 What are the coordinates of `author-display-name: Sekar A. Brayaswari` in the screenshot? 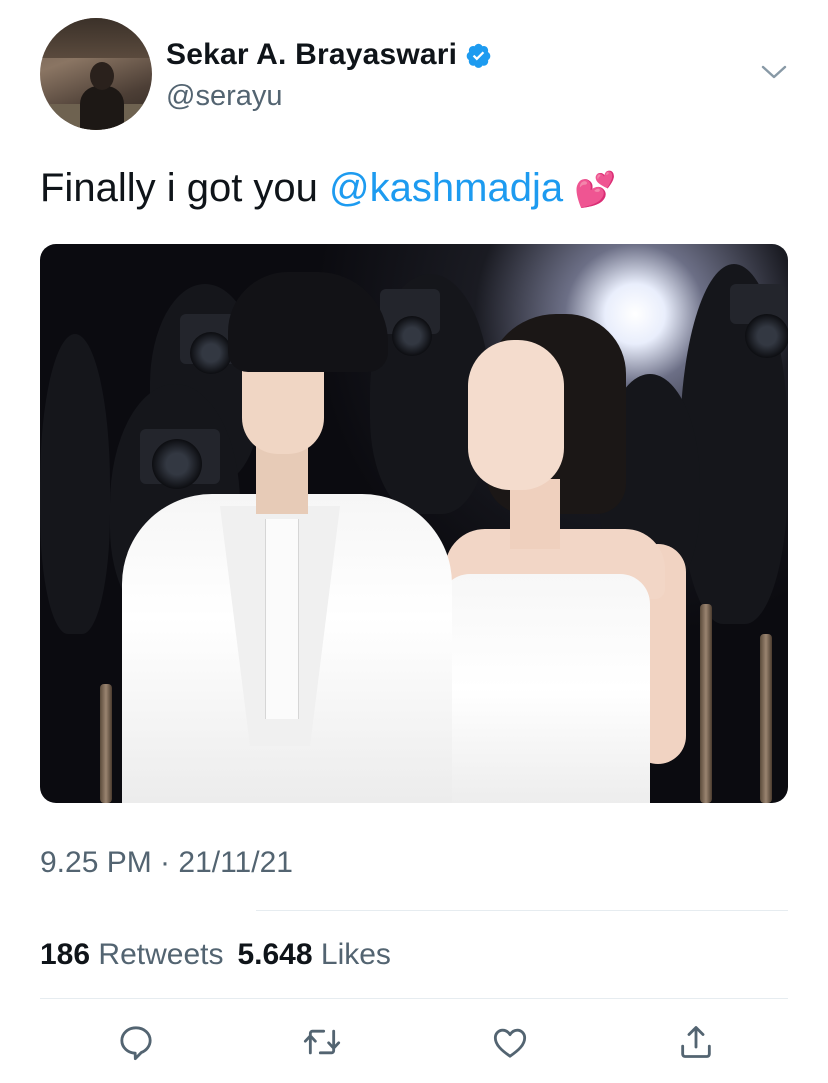 It's located at (311, 55).